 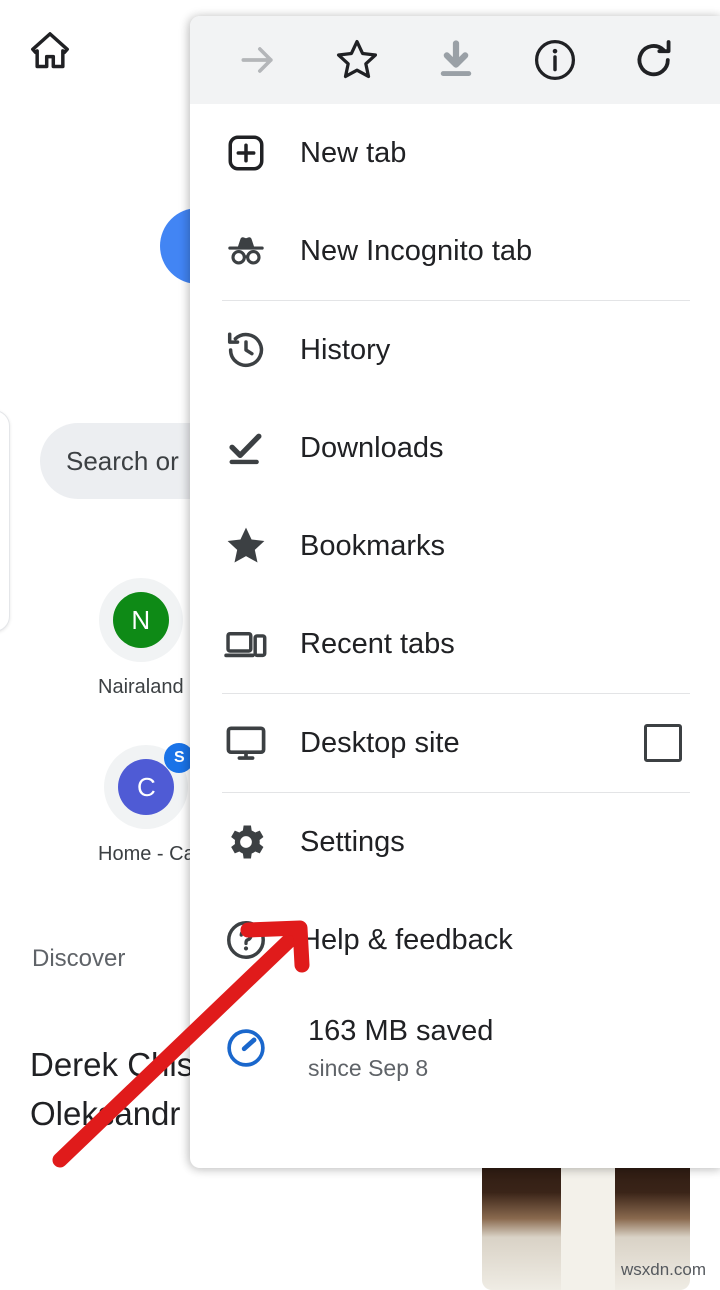 What do you see at coordinates (122, 460) in the screenshot?
I see `search-placeholder-text: Search or` at bounding box center [122, 460].